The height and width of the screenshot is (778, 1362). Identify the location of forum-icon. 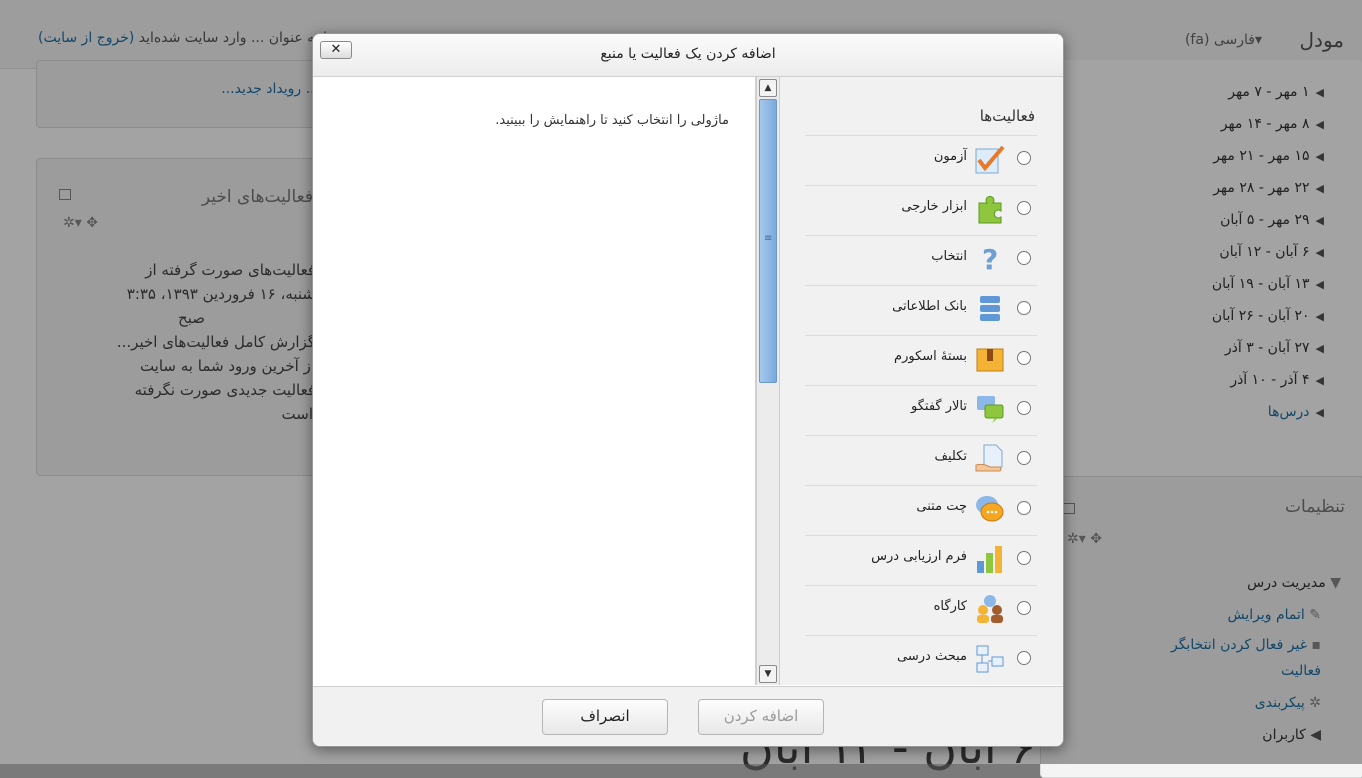
(990, 409).